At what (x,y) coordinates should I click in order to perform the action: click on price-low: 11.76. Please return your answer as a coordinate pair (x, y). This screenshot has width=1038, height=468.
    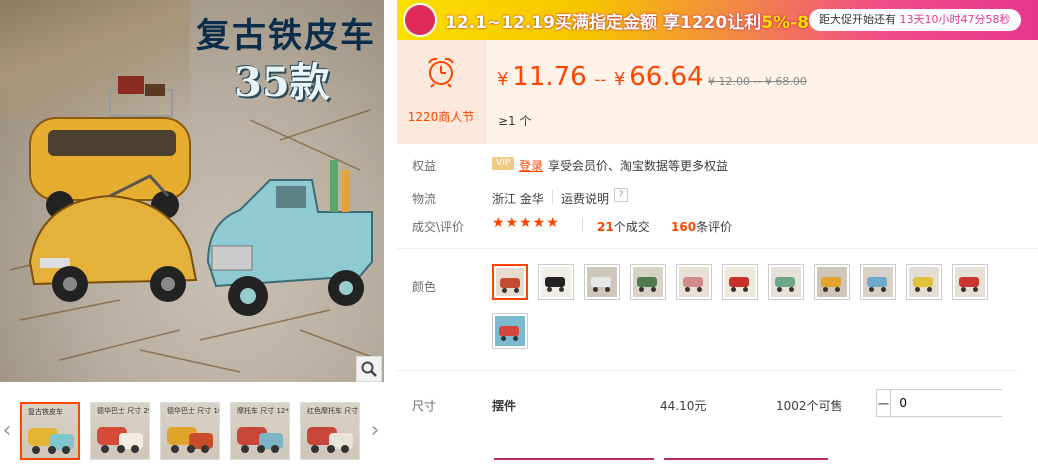
    Looking at the image, I should click on (549, 77).